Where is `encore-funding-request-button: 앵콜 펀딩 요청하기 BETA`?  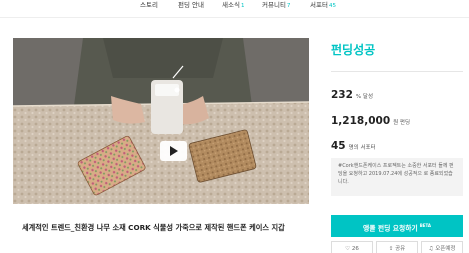 encore-funding-request-button: 앵콜 펀딩 요청하기 BETA is located at coordinates (397, 226).